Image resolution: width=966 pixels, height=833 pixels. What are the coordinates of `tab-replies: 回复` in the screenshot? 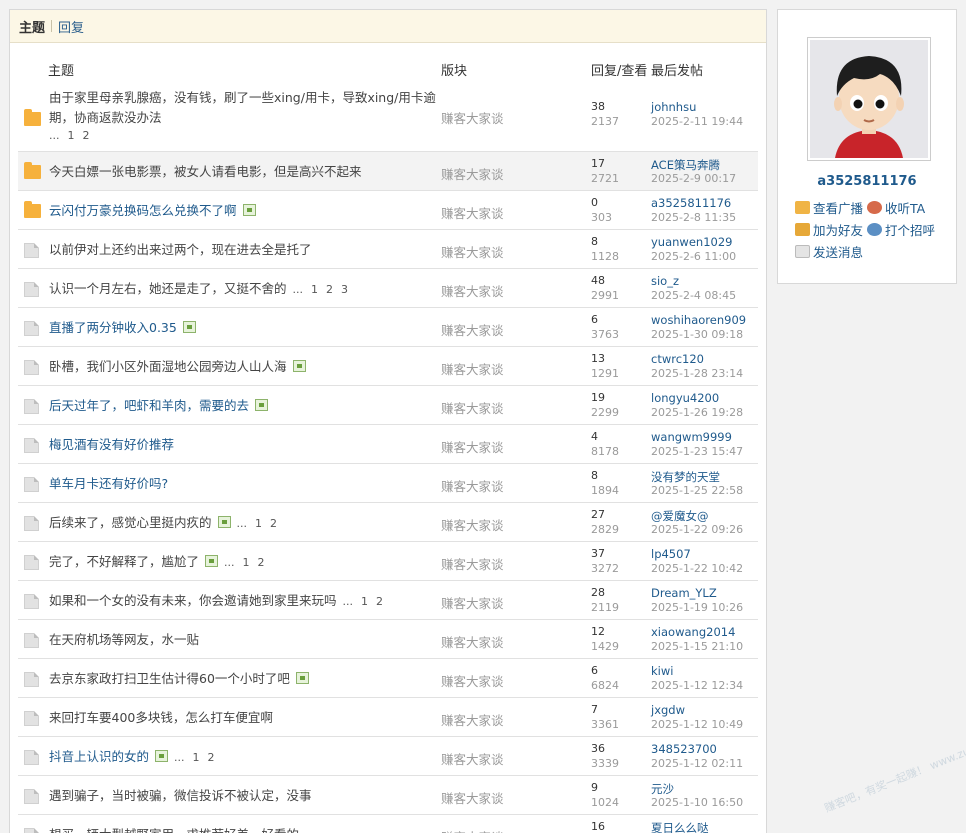 It's located at (71, 26).